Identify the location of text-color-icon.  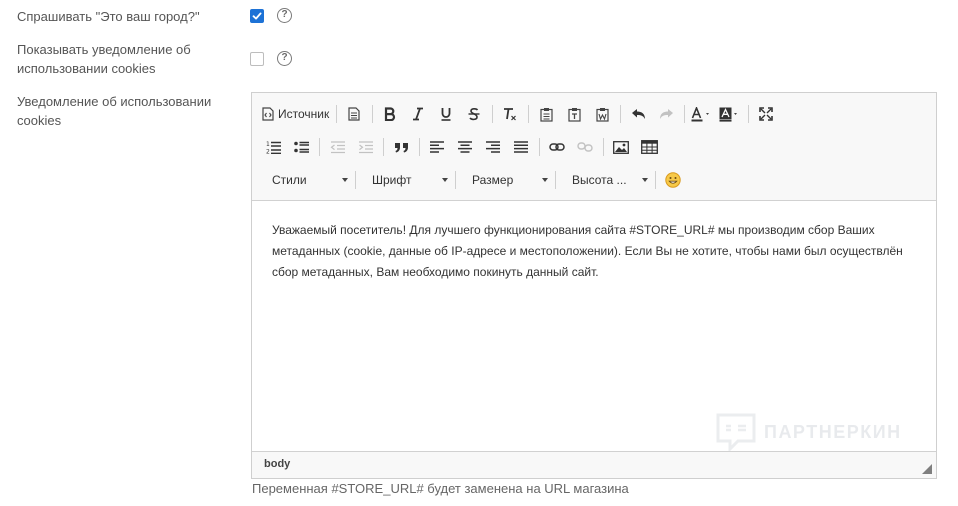
(700, 113).